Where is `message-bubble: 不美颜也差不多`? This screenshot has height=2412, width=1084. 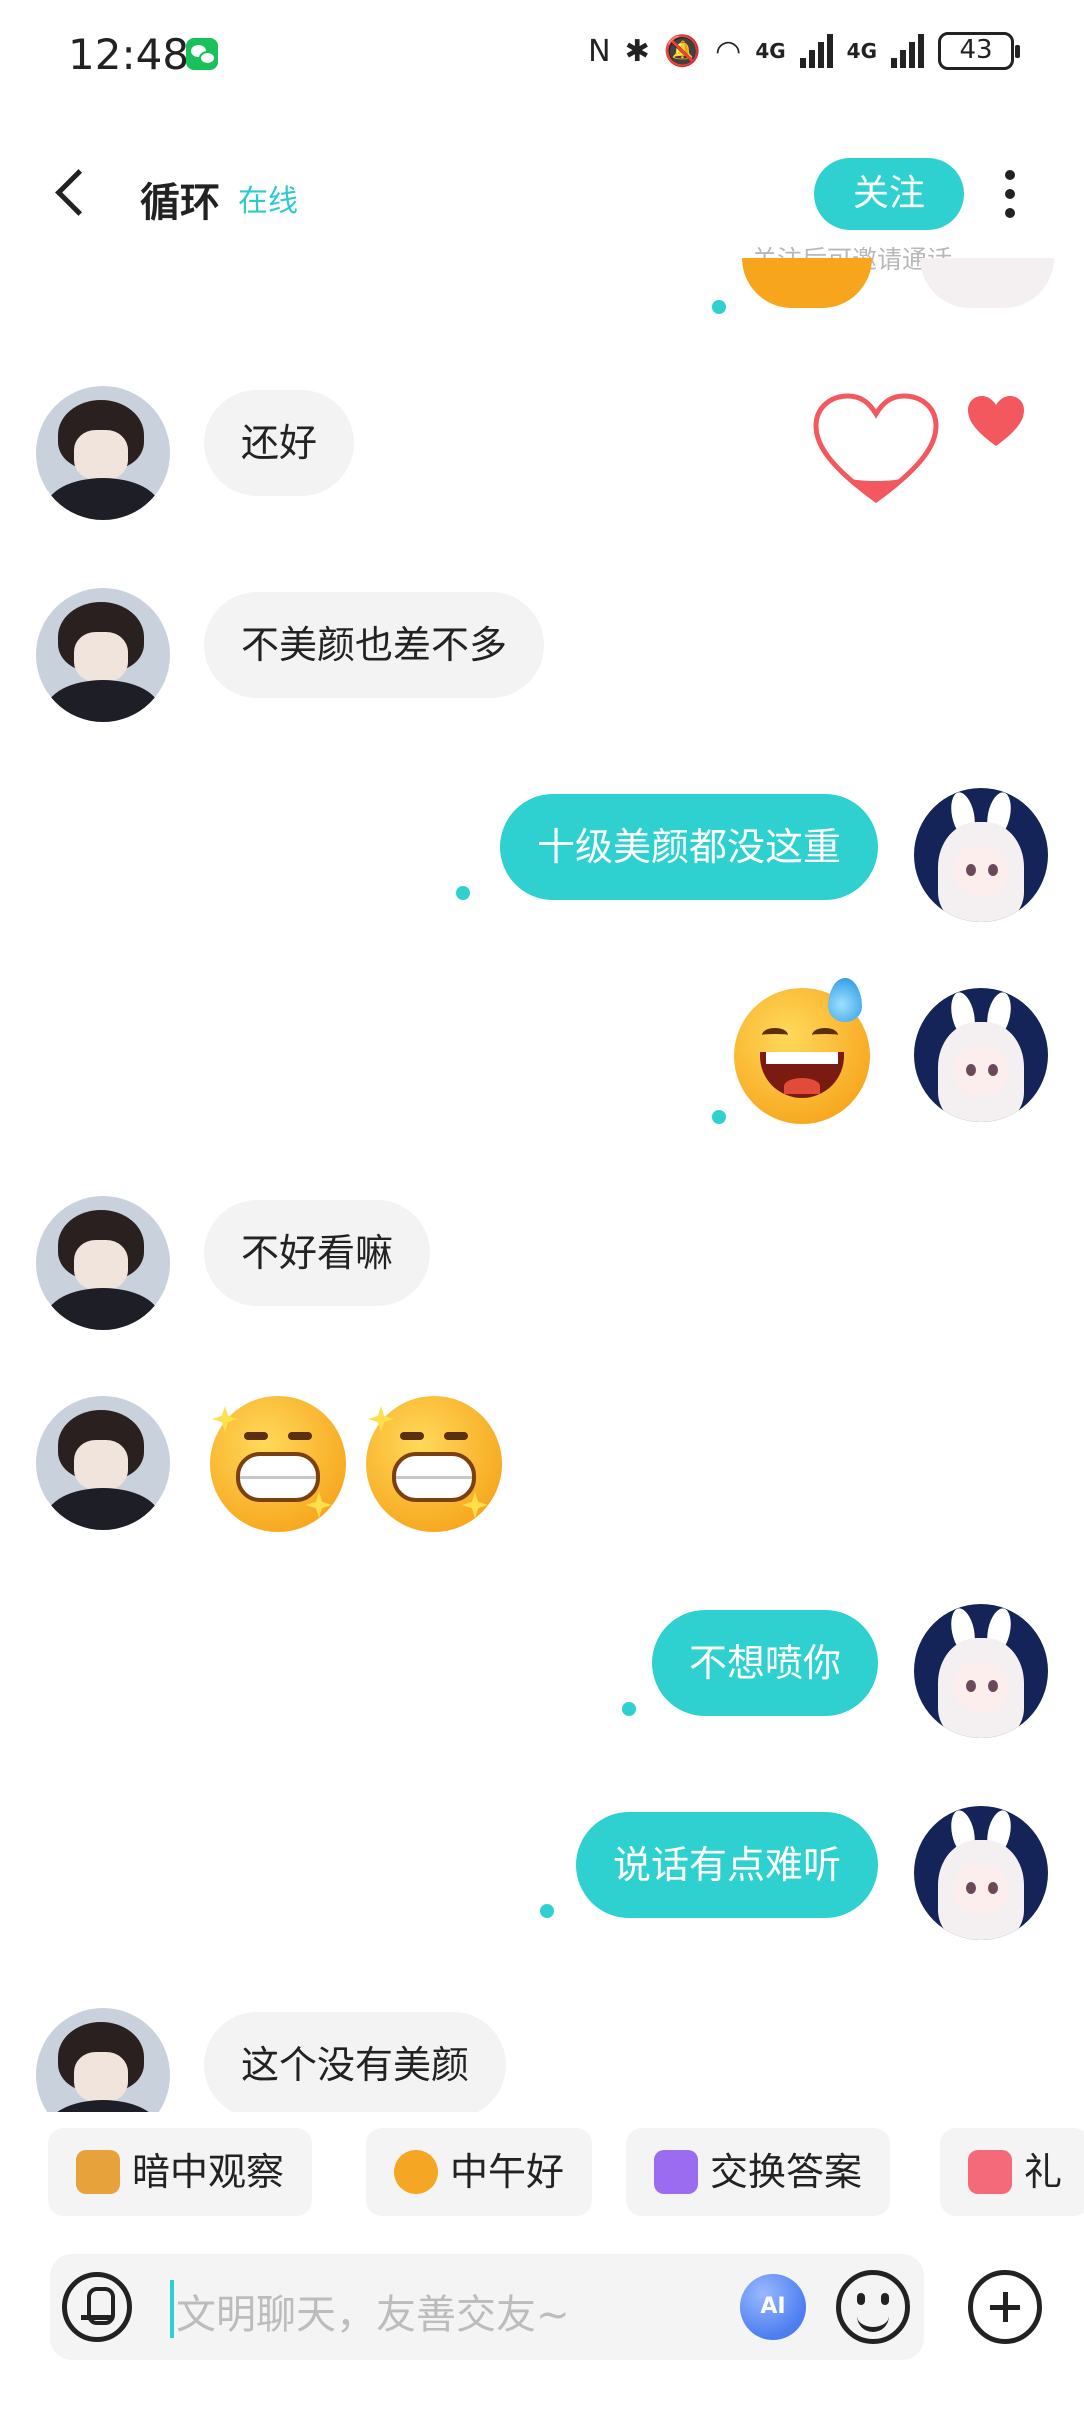
message-bubble: 不美颜也差不多 is located at coordinates (374, 645).